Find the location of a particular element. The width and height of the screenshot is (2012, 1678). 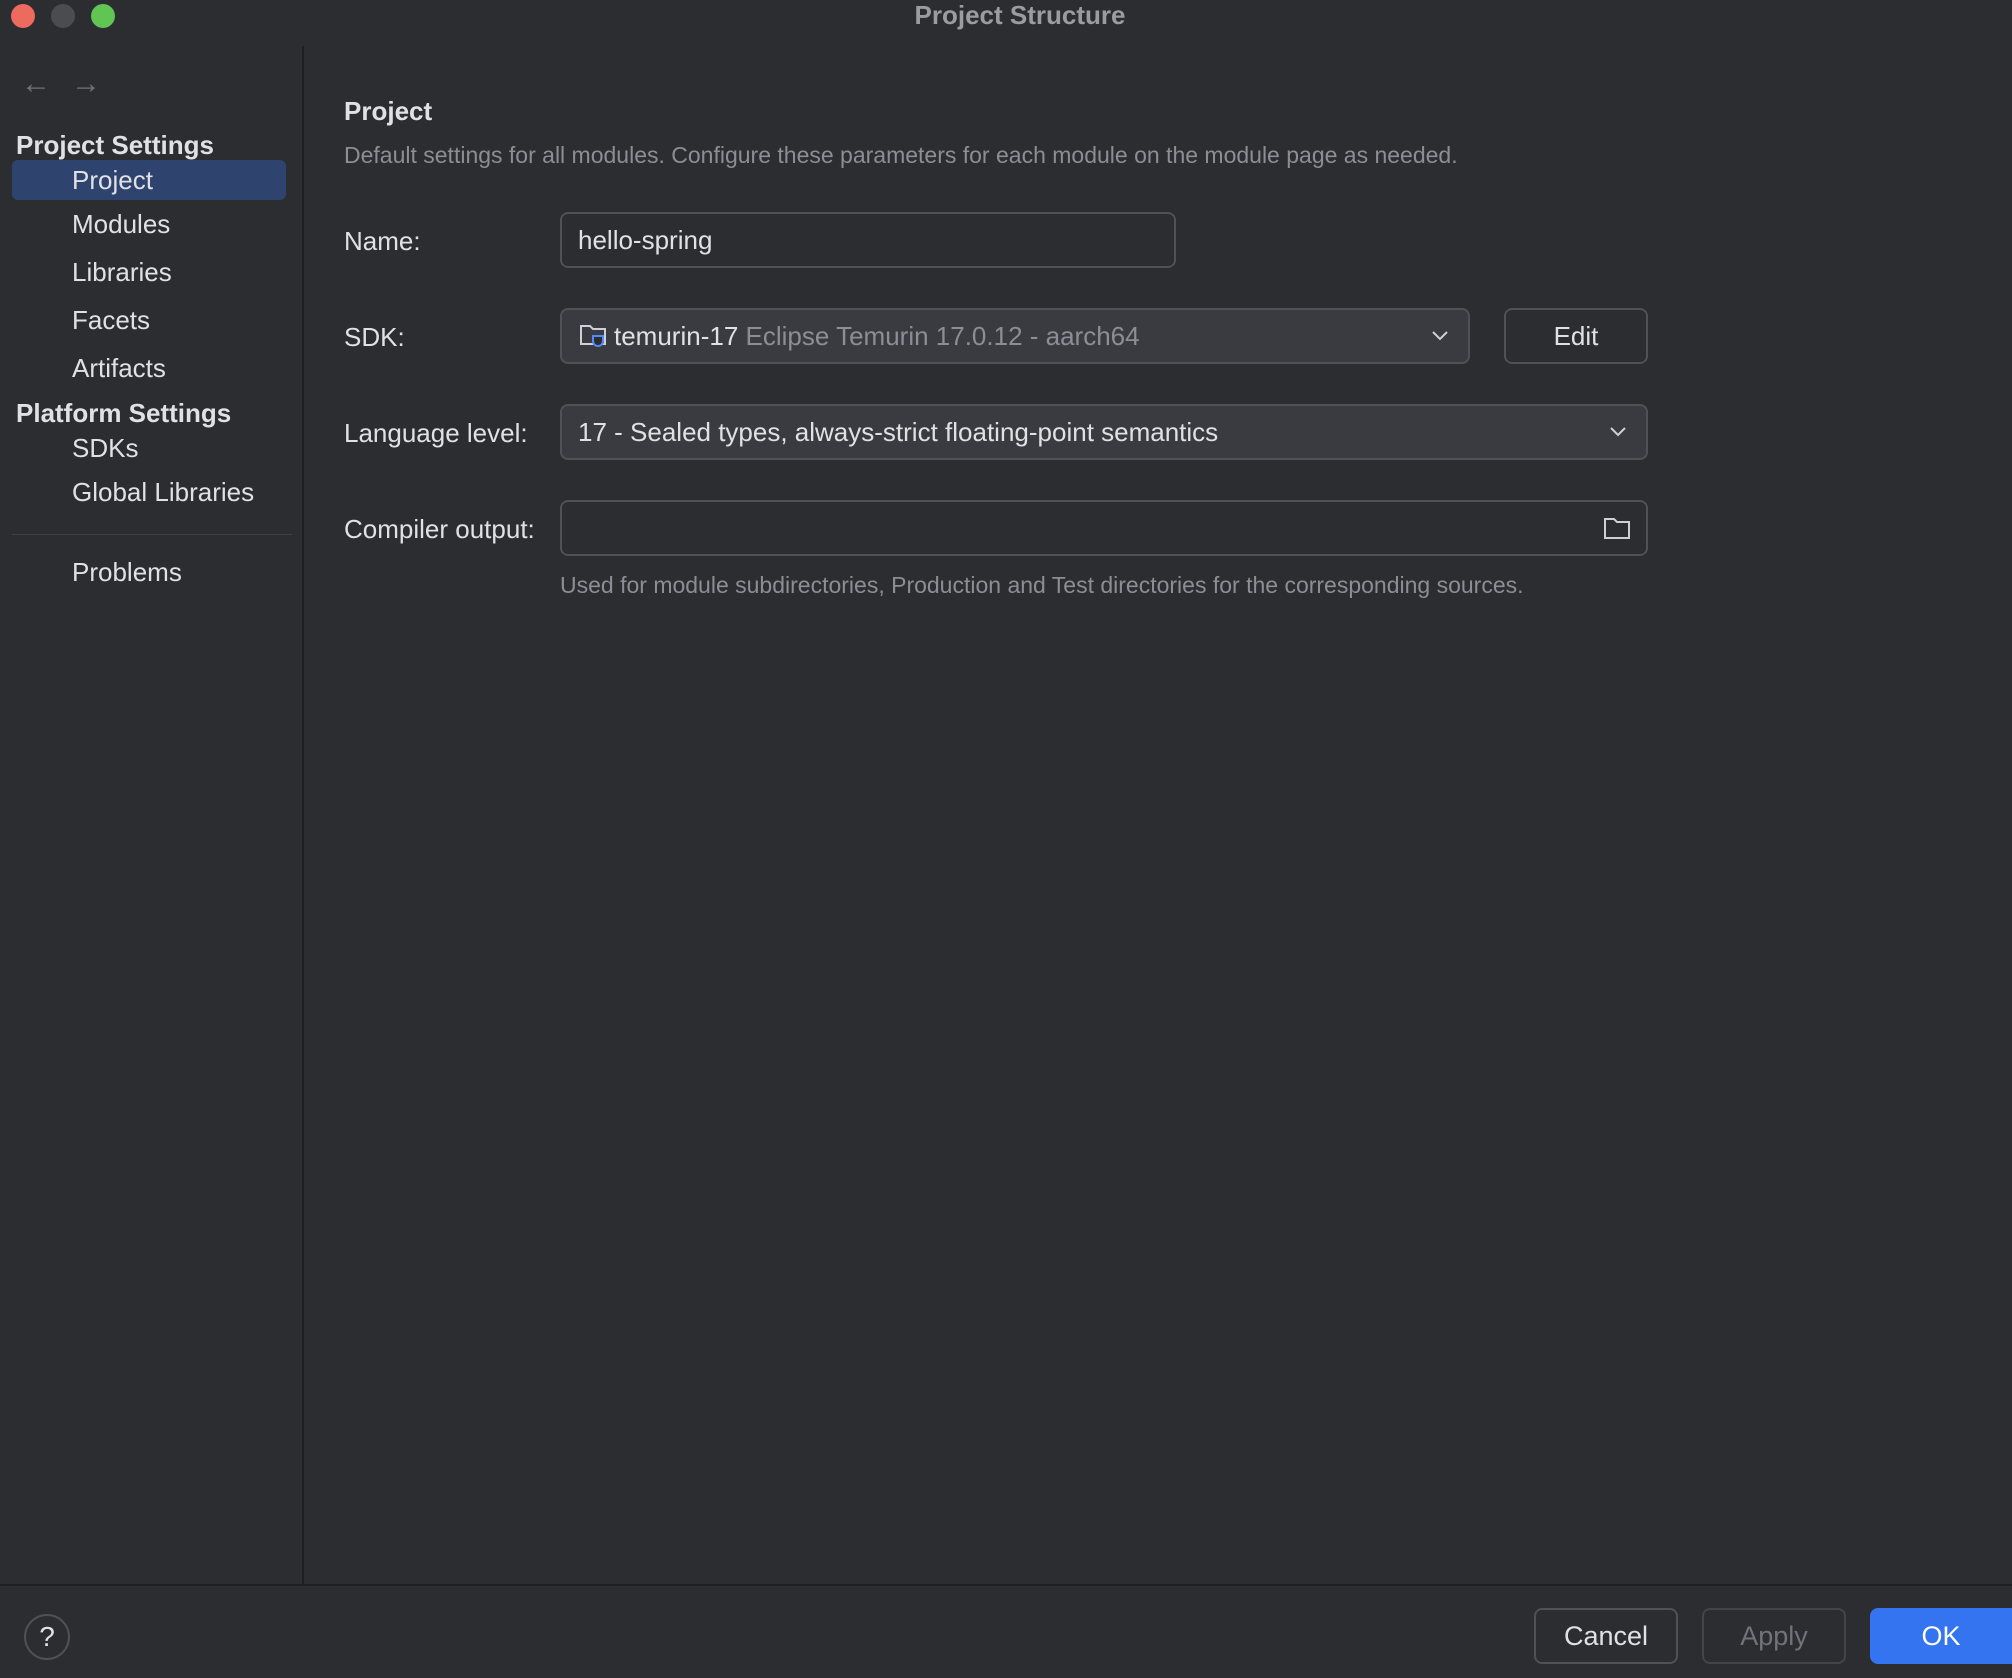

dialog-footer: ? Cancel Apply OK is located at coordinates (1006, 1631).